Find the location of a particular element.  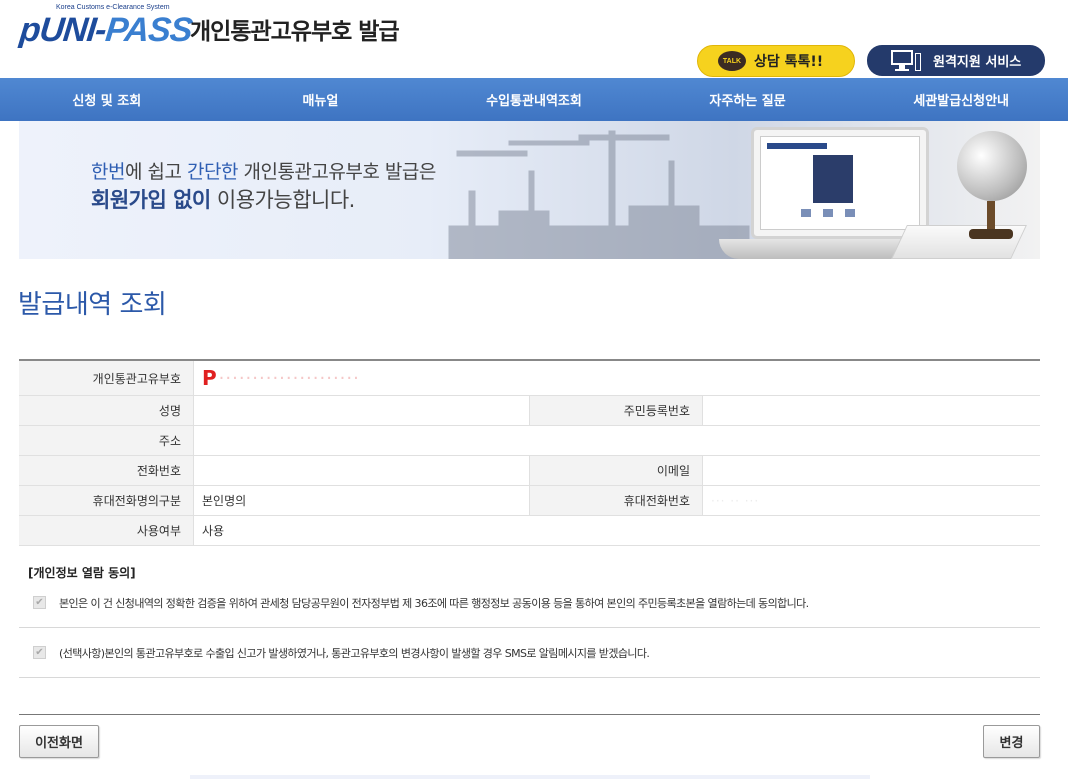

nav-item-customs-guide: 세관발급신청안내 is located at coordinates (961, 99).